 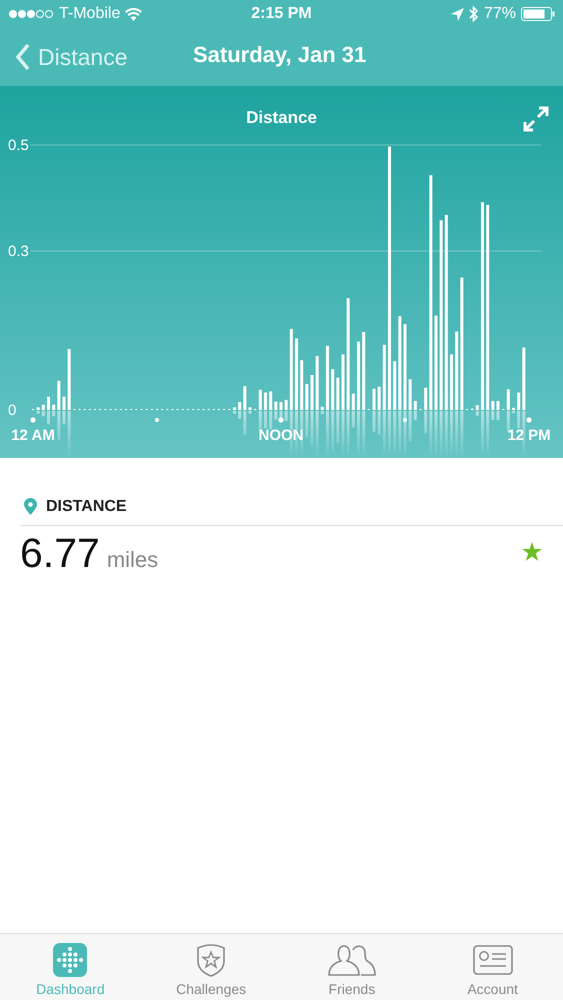 I want to click on section-heading: DISTANCE, so click(x=86, y=507).